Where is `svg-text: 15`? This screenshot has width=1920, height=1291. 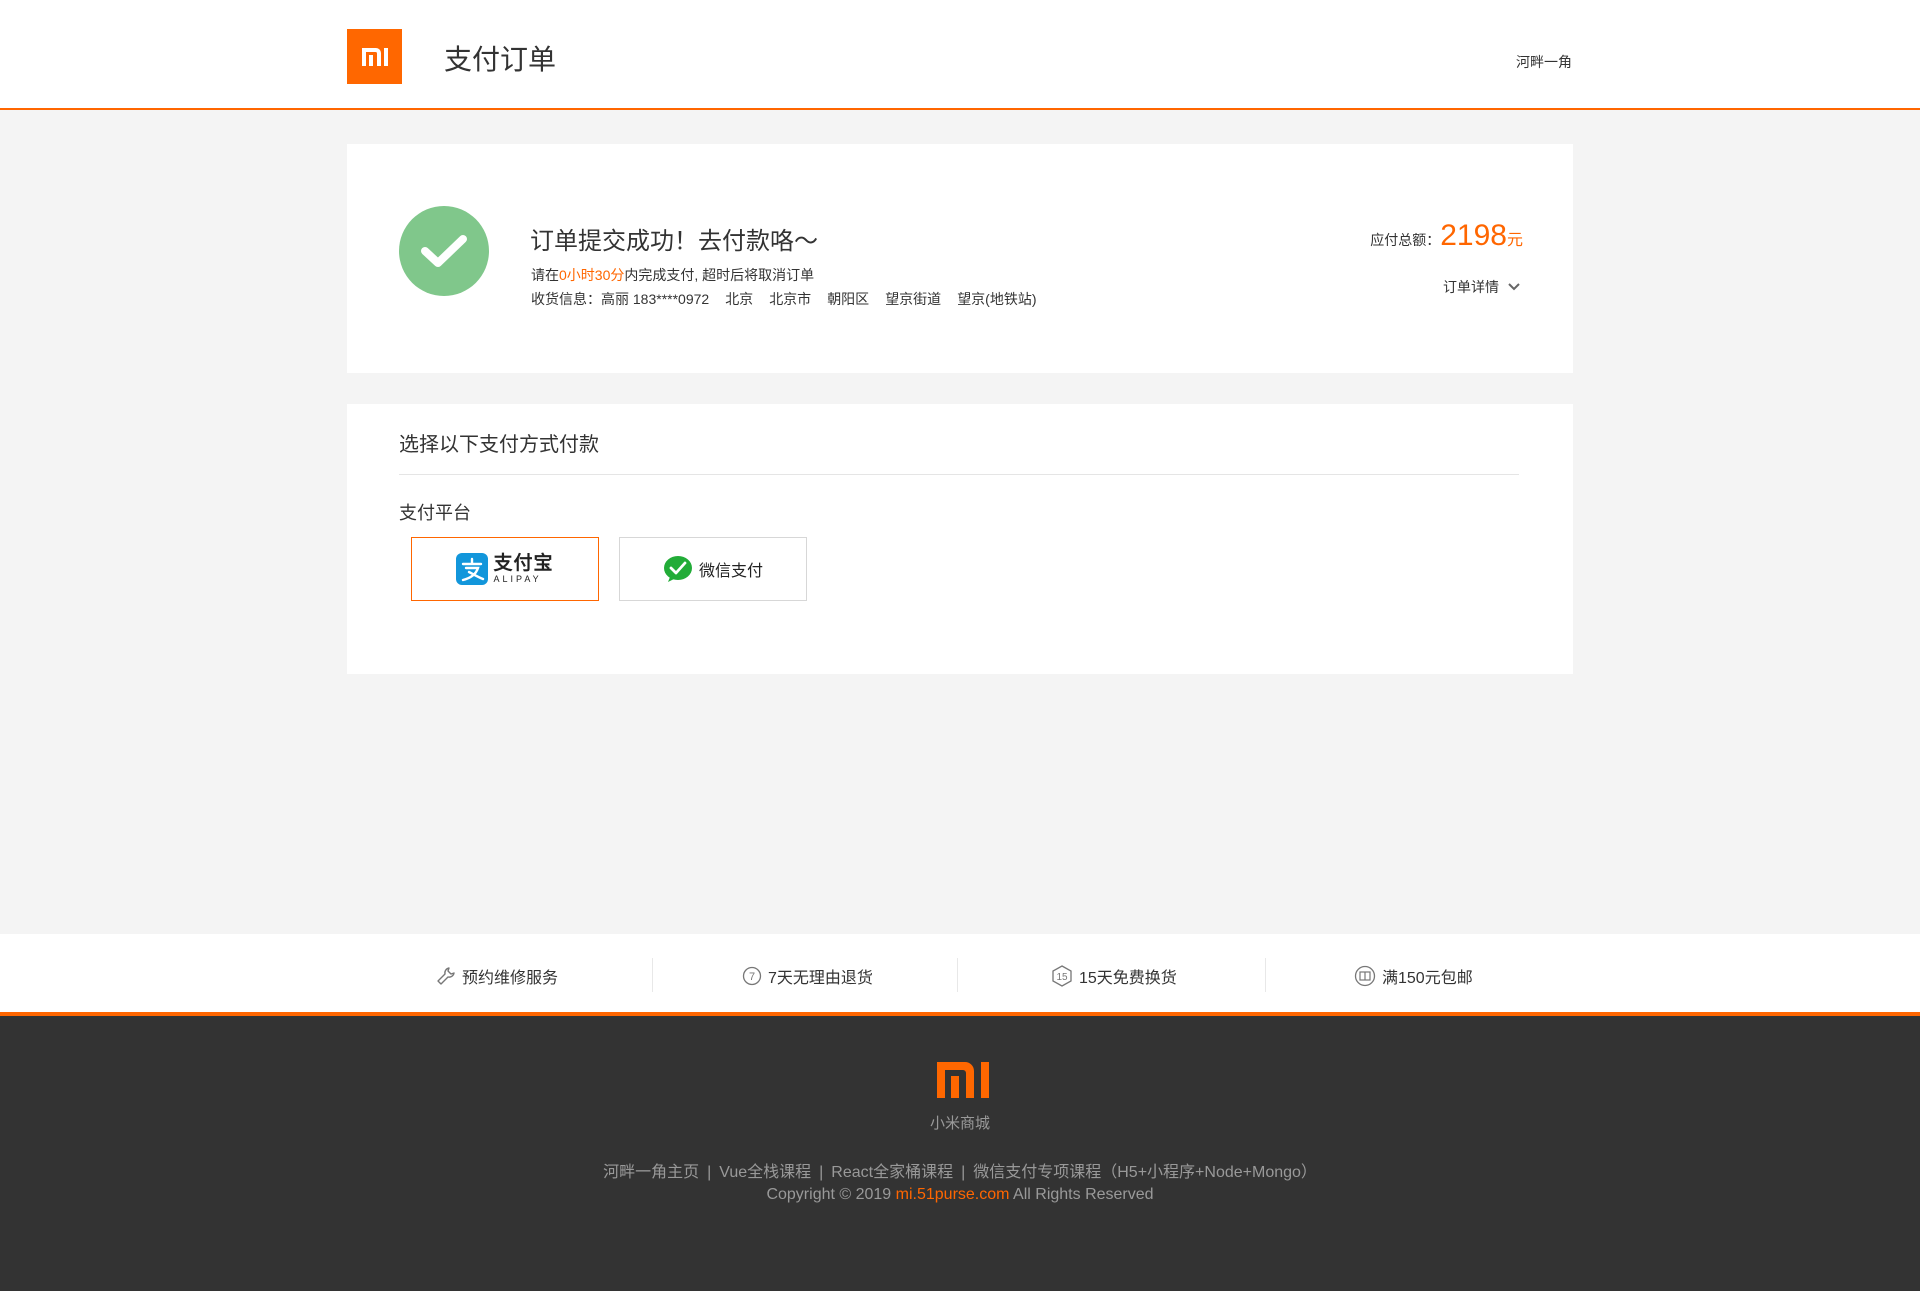
svg-text: 15 is located at coordinates (1062, 977).